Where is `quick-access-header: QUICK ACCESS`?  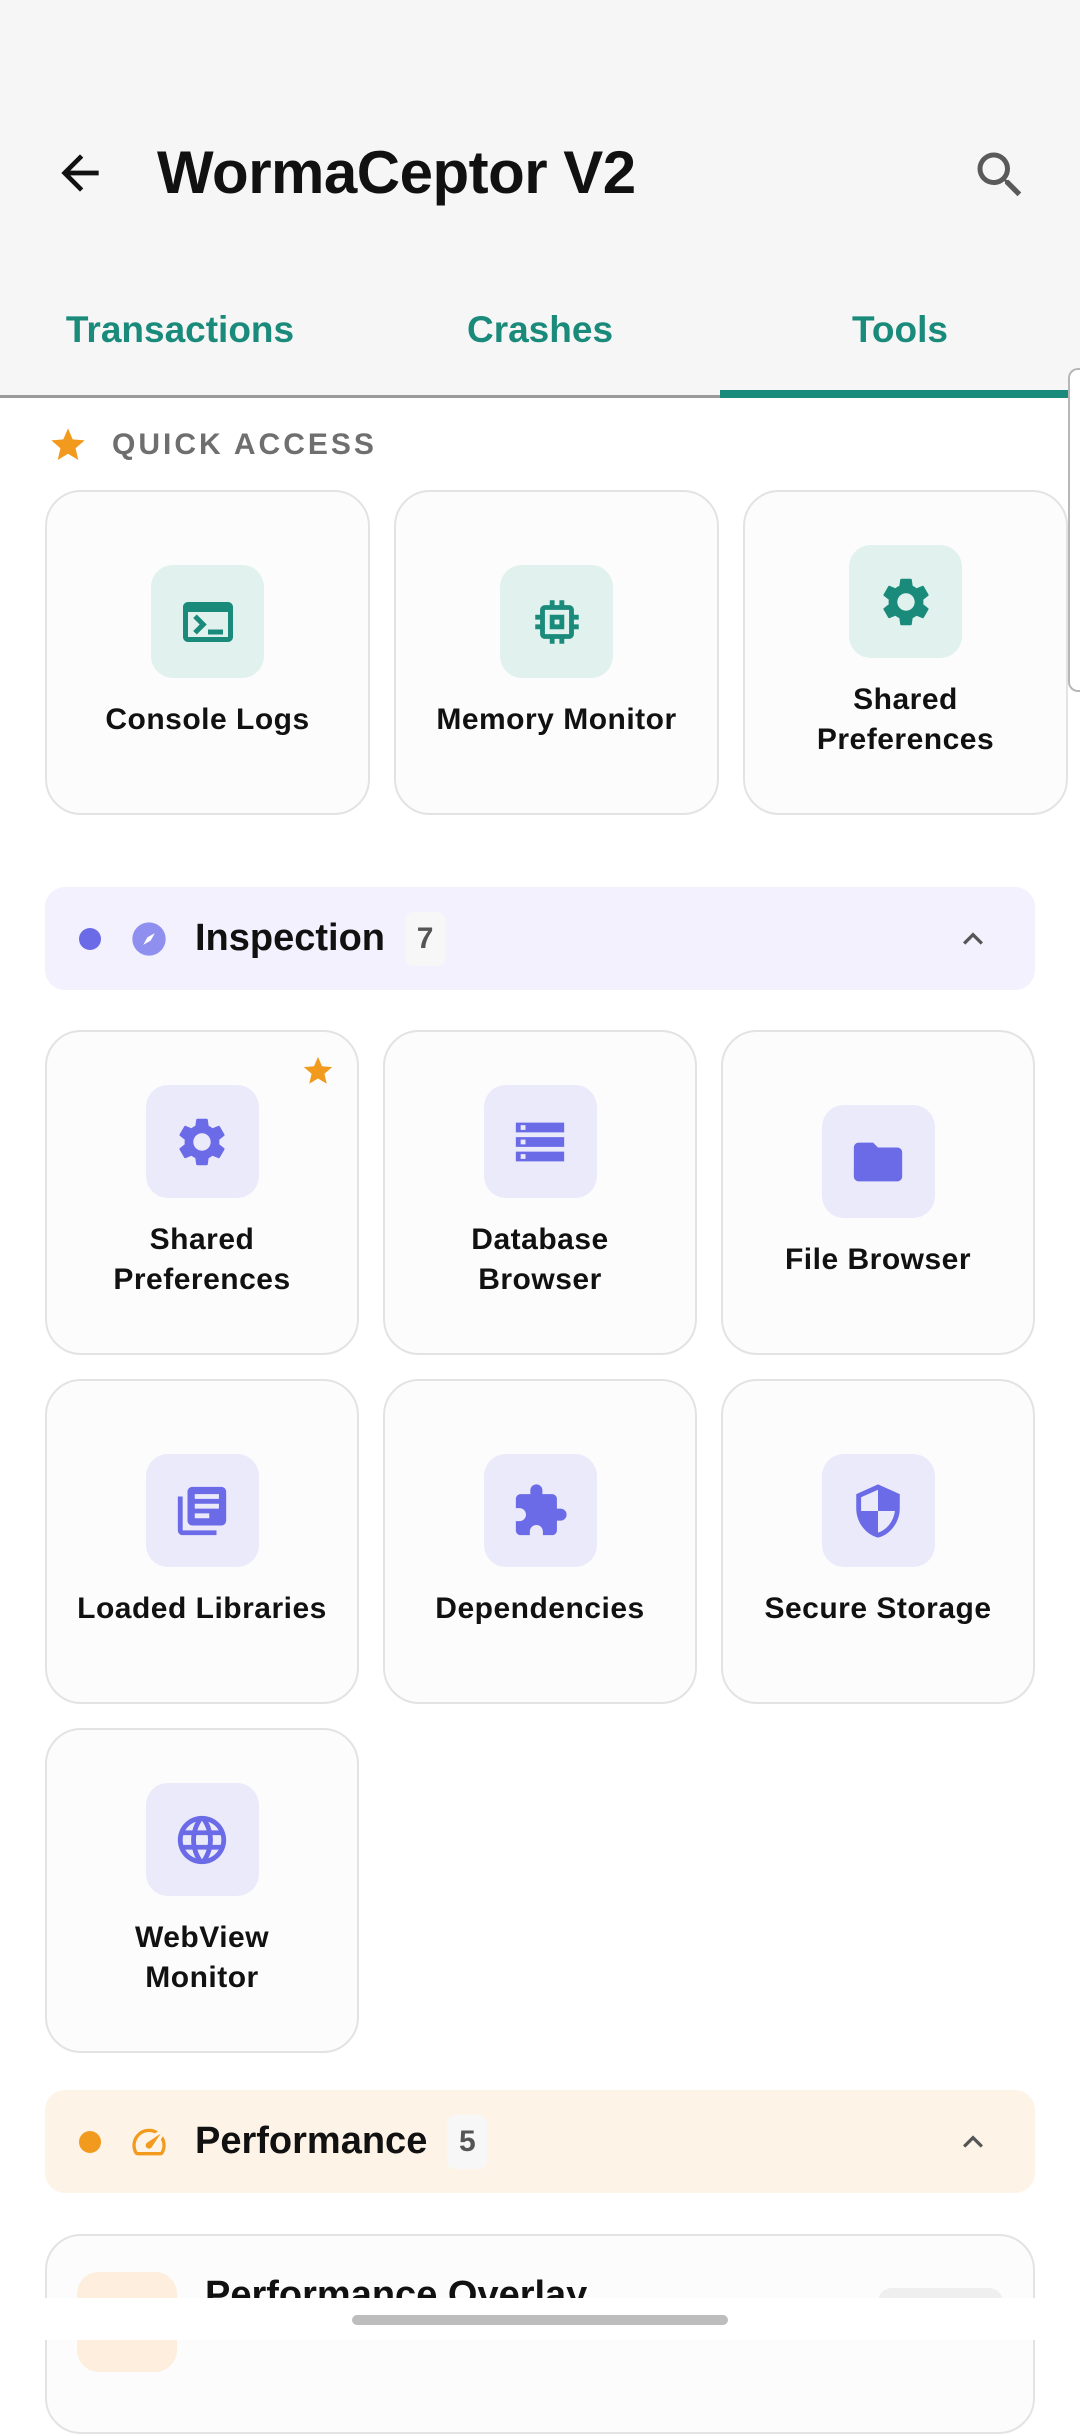 quick-access-header: QUICK ACCESS is located at coordinates (212, 445).